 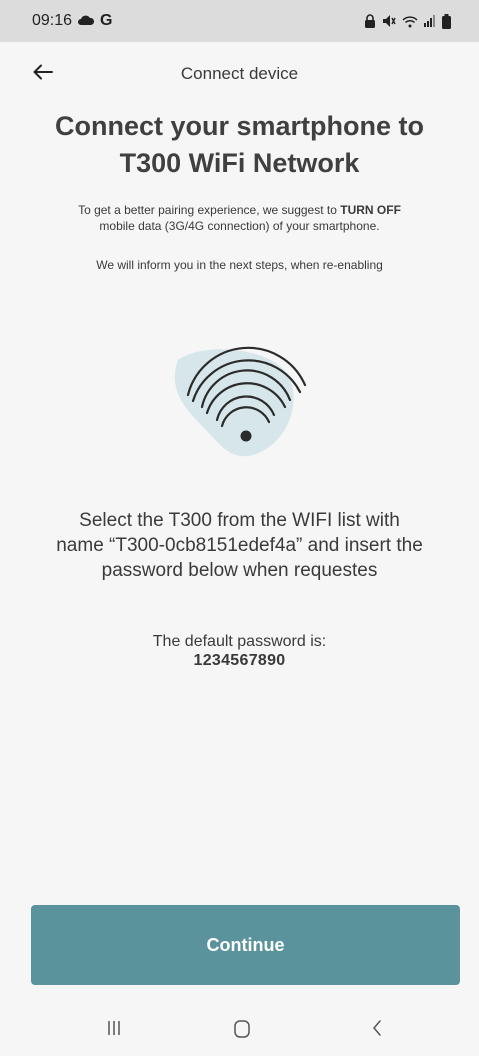 What do you see at coordinates (446, 21) in the screenshot?
I see `battery-icon` at bounding box center [446, 21].